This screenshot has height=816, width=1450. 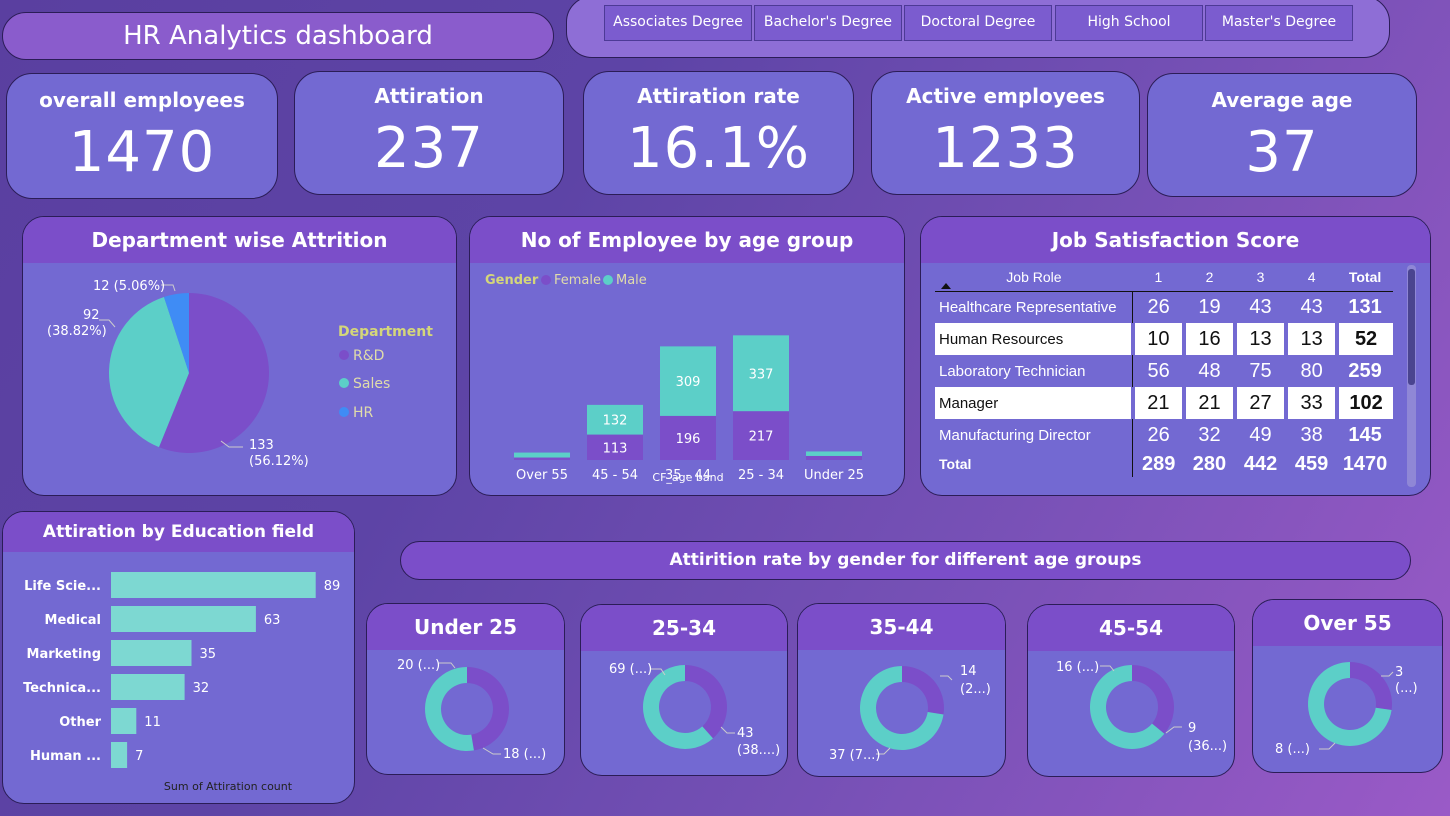 I want to click on legend-female: Female, so click(x=577, y=280).